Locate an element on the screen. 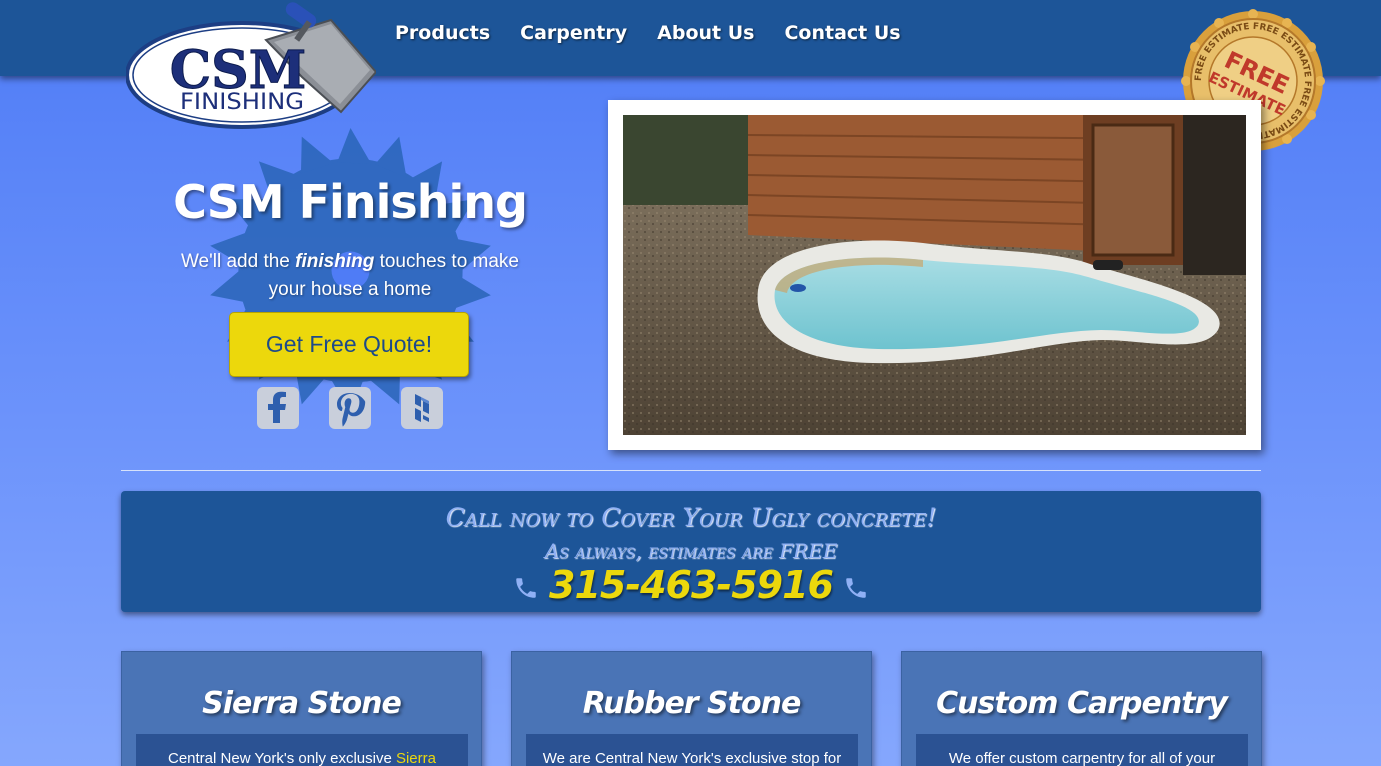  card-title: Rubber Stone is located at coordinates (692, 703).